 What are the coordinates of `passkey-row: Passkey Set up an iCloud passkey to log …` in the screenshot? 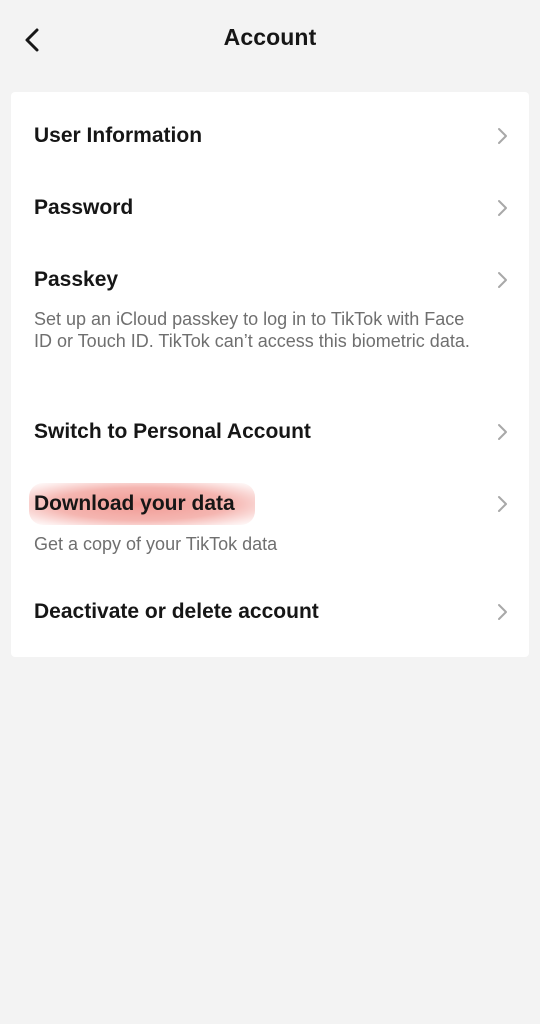 It's located at (270, 313).